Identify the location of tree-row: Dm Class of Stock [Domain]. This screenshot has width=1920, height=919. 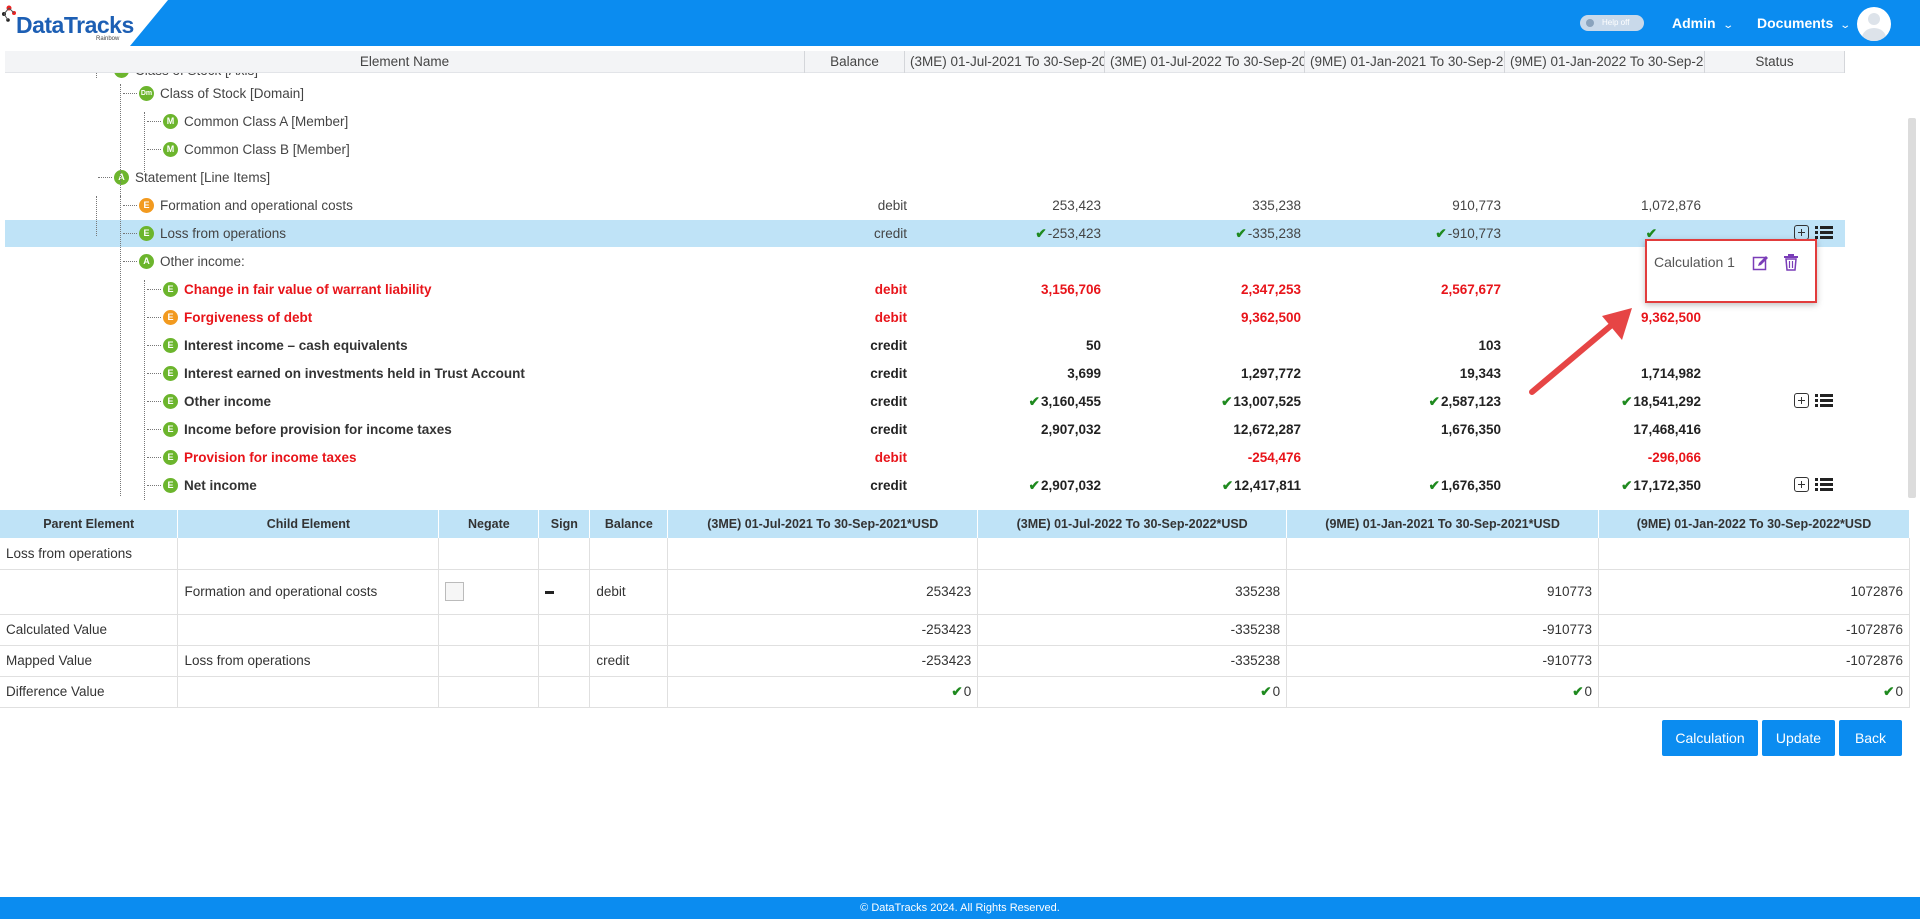
(925, 93).